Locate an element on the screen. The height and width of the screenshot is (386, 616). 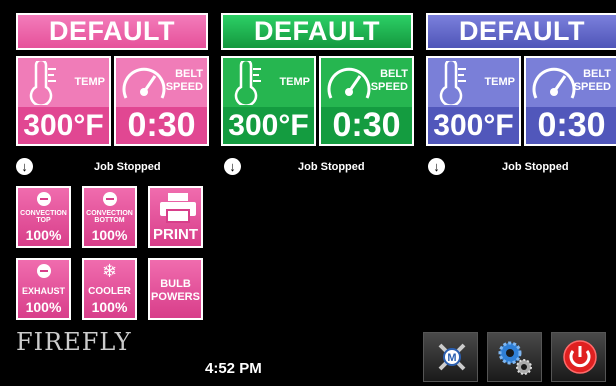
lane-2-title: DEFAULT is located at coordinates (317, 31).